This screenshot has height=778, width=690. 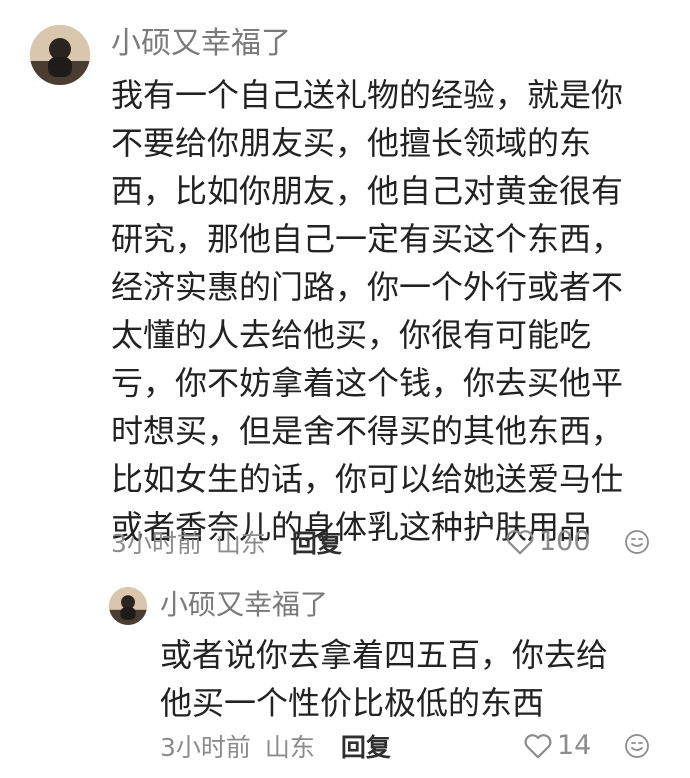 I want to click on reply-reply-button: 回复, so click(x=366, y=747).